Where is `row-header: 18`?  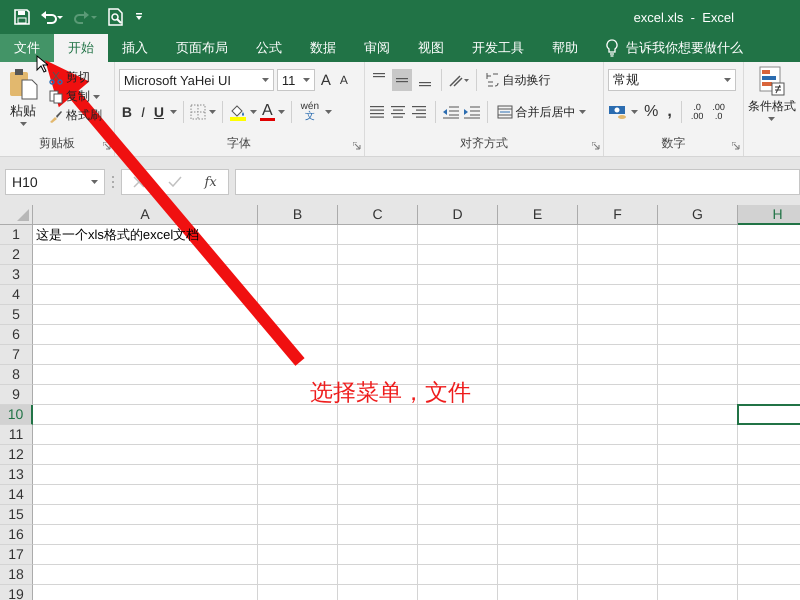
row-header: 18 is located at coordinates (16, 575).